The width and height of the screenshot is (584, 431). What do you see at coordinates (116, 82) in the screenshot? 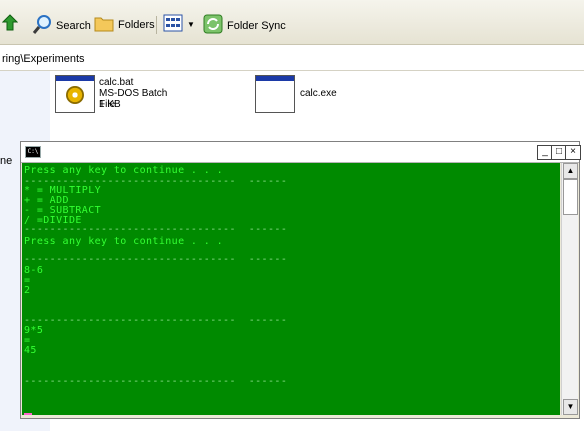
I see `file-name: calc.bat` at bounding box center [116, 82].